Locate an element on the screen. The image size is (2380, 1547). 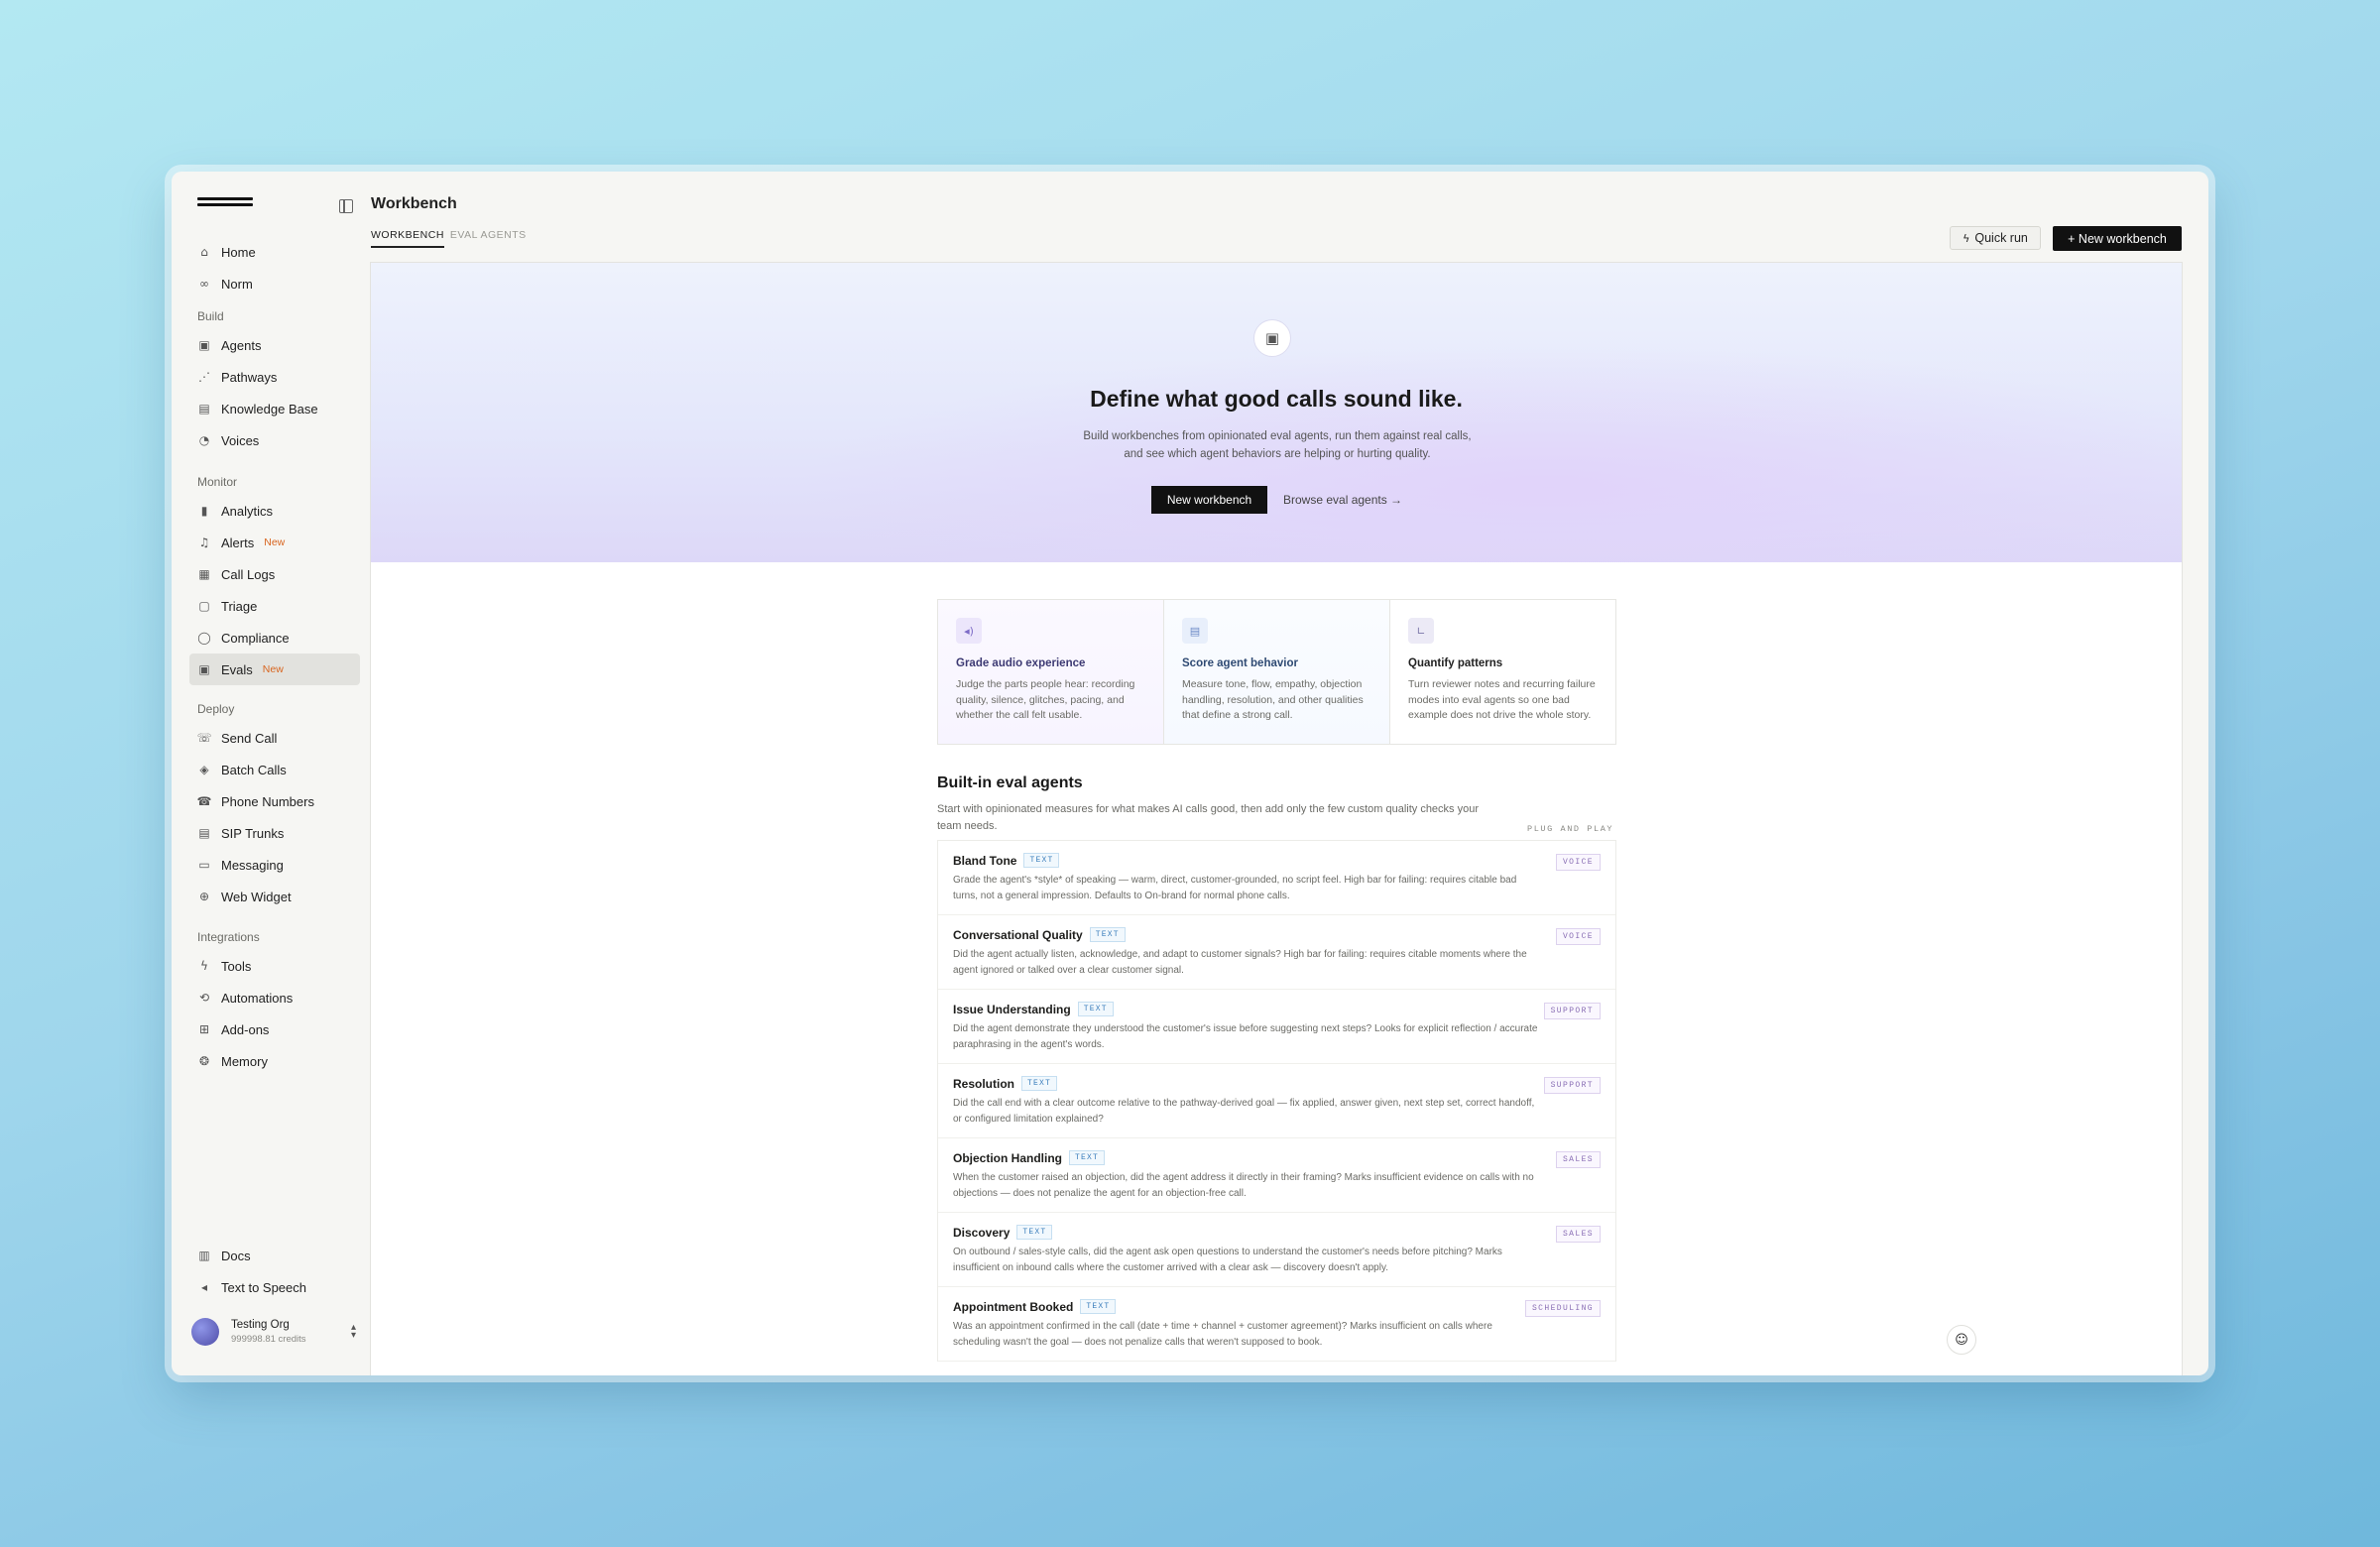
sidebar-item-phone-numbers: ☎ Phone Numbers is located at coordinates (274, 801).